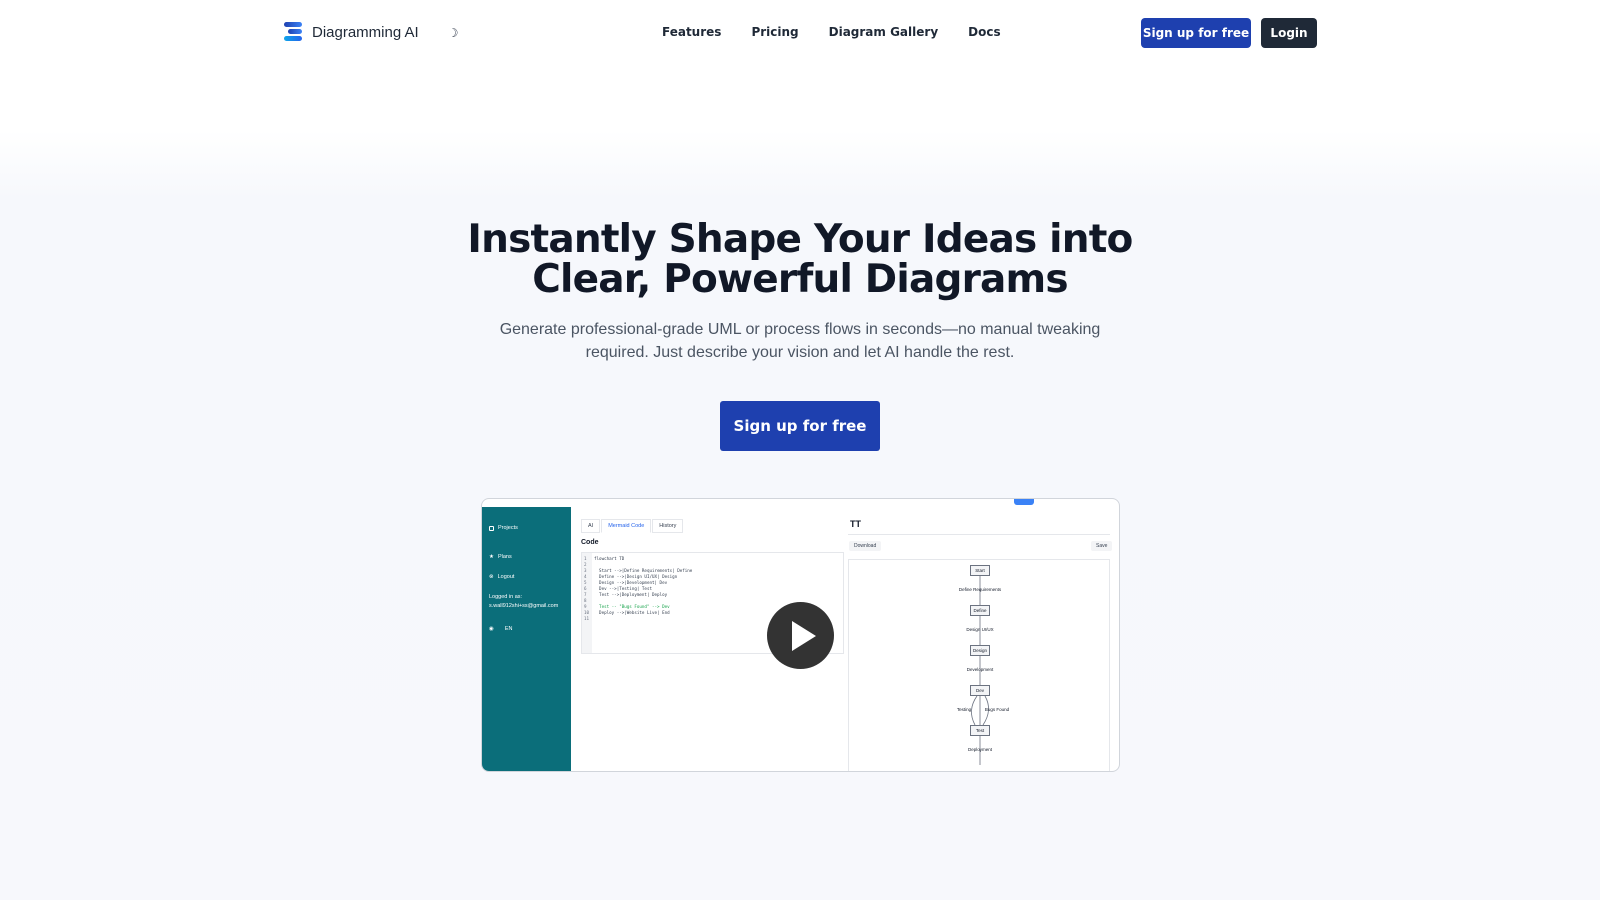  What do you see at coordinates (638, 570) in the screenshot?
I see `code-line: 3 Start -->|Define Requirements| Define` at bounding box center [638, 570].